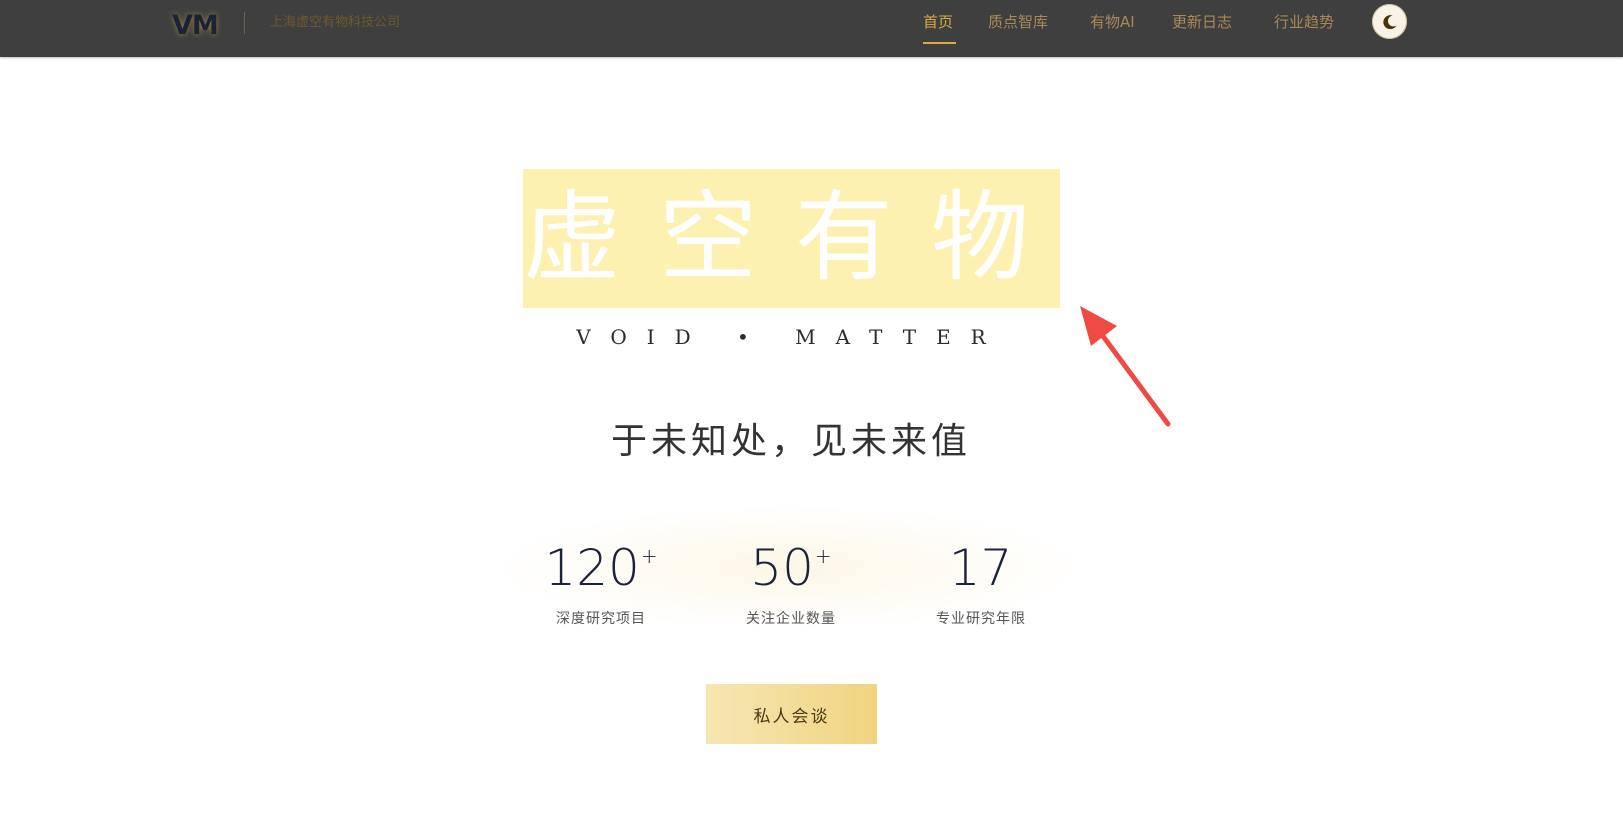 This screenshot has height=823, width=1623. Describe the element at coordinates (1202, 22) in the screenshot. I see `nav-item-changelog: 更新日志` at that location.